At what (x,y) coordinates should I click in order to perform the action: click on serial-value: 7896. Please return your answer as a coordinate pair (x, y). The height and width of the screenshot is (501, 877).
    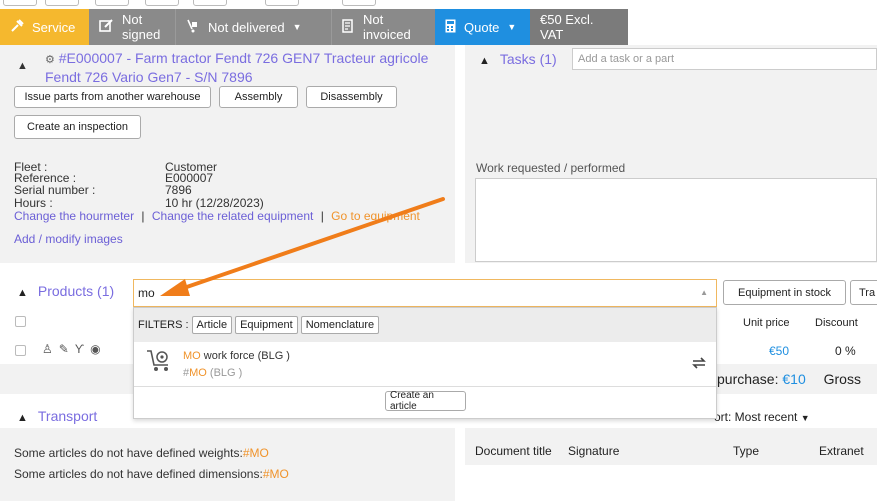
    Looking at the image, I should click on (178, 190).